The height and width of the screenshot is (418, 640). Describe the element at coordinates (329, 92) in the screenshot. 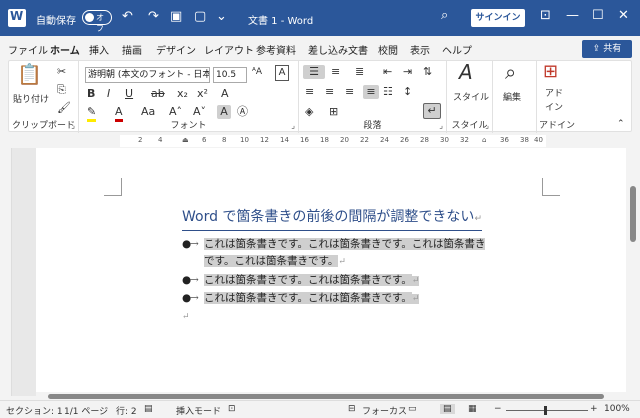

I see `align-center-icon: ≡` at that location.